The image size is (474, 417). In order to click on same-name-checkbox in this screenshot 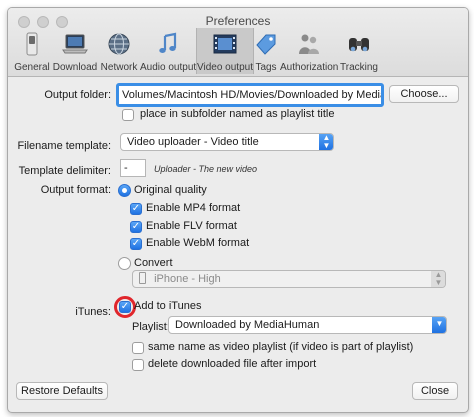, I will do `click(138, 348)`.